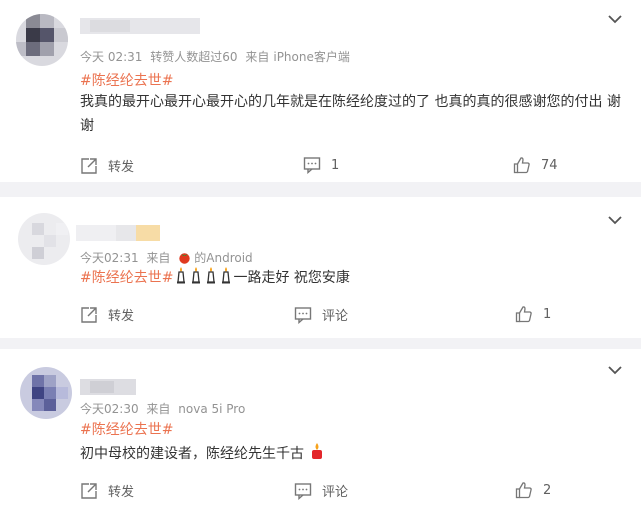 The image size is (641, 507). What do you see at coordinates (192, 454) in the screenshot?
I see `comment-text: 初中母校的建设者，陈经纶先生千古` at bounding box center [192, 454].